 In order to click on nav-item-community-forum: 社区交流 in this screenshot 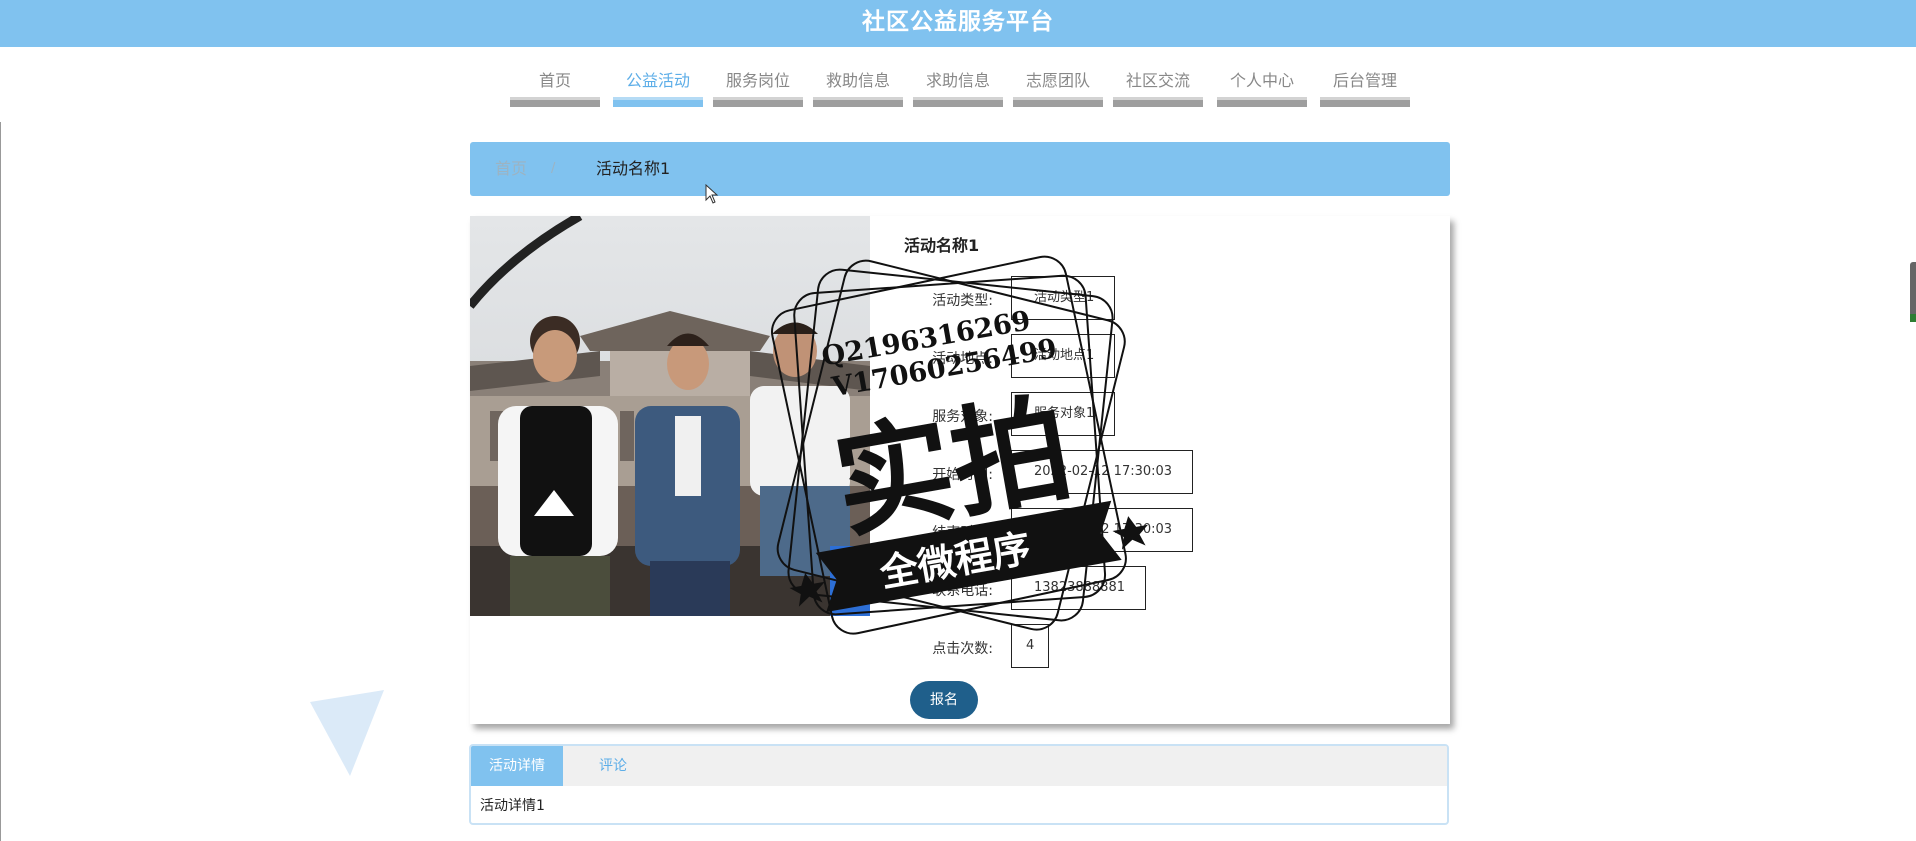, I will do `click(1158, 89)`.